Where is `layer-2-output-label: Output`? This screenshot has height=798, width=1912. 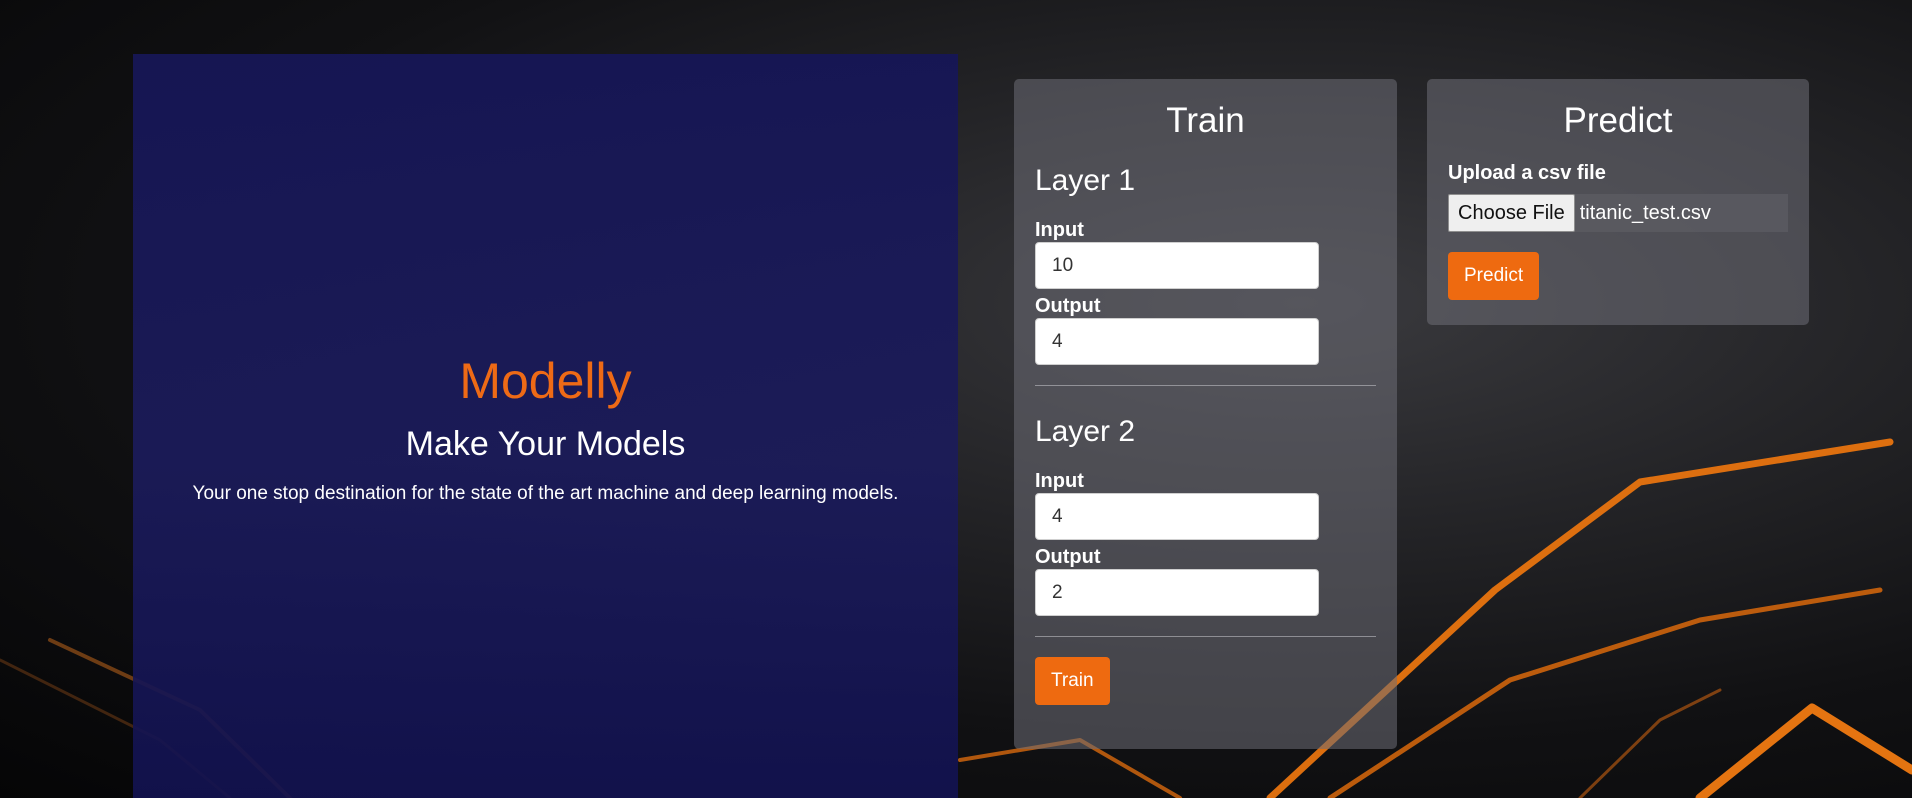
layer-2-output-label: Output is located at coordinates (1068, 557).